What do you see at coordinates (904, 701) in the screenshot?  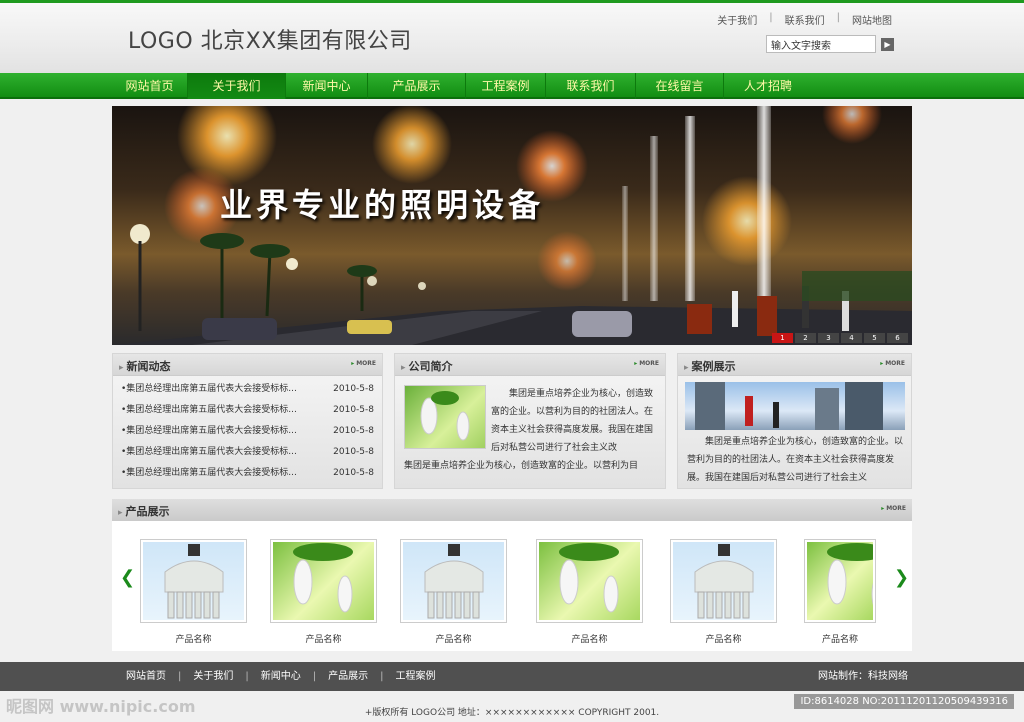 I see `watermark-right: ID:8614028 NO:20111201120509439316` at bounding box center [904, 701].